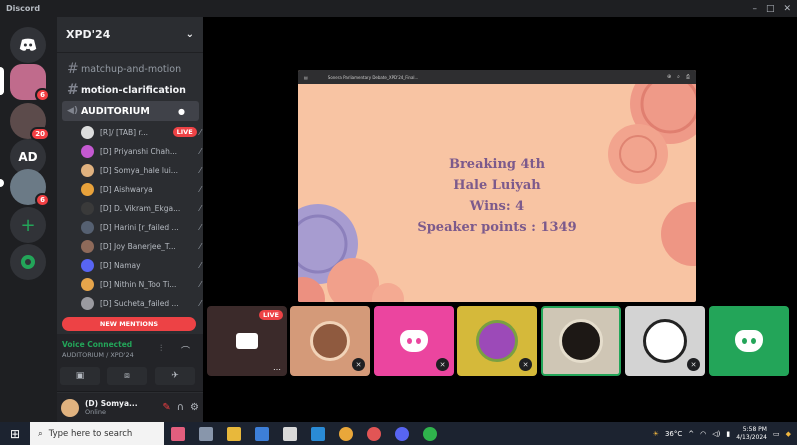 This screenshot has width=797, height=445. What do you see at coordinates (688, 77) in the screenshot?
I see `print-icon: ⎙` at bounding box center [688, 77].